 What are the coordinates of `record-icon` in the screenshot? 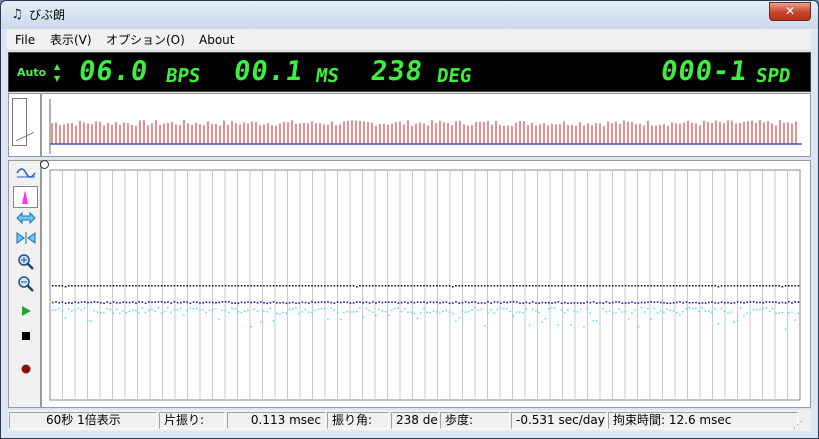 It's located at (25, 371).